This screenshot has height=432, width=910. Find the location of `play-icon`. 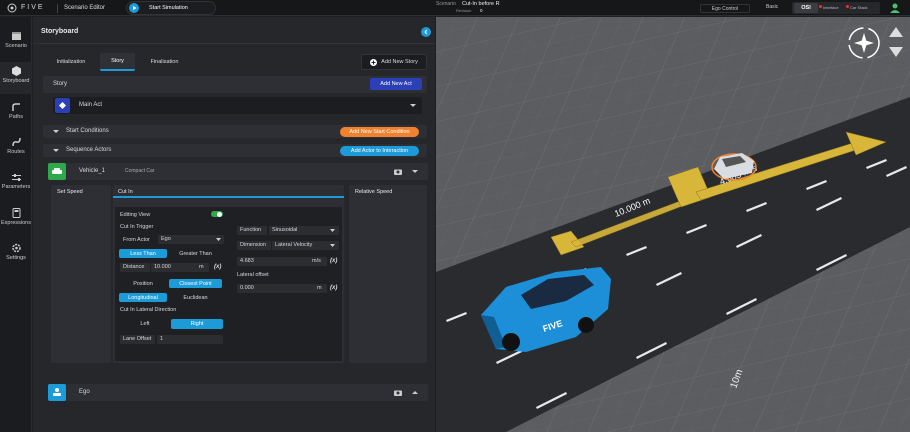

play-icon is located at coordinates (134, 8).